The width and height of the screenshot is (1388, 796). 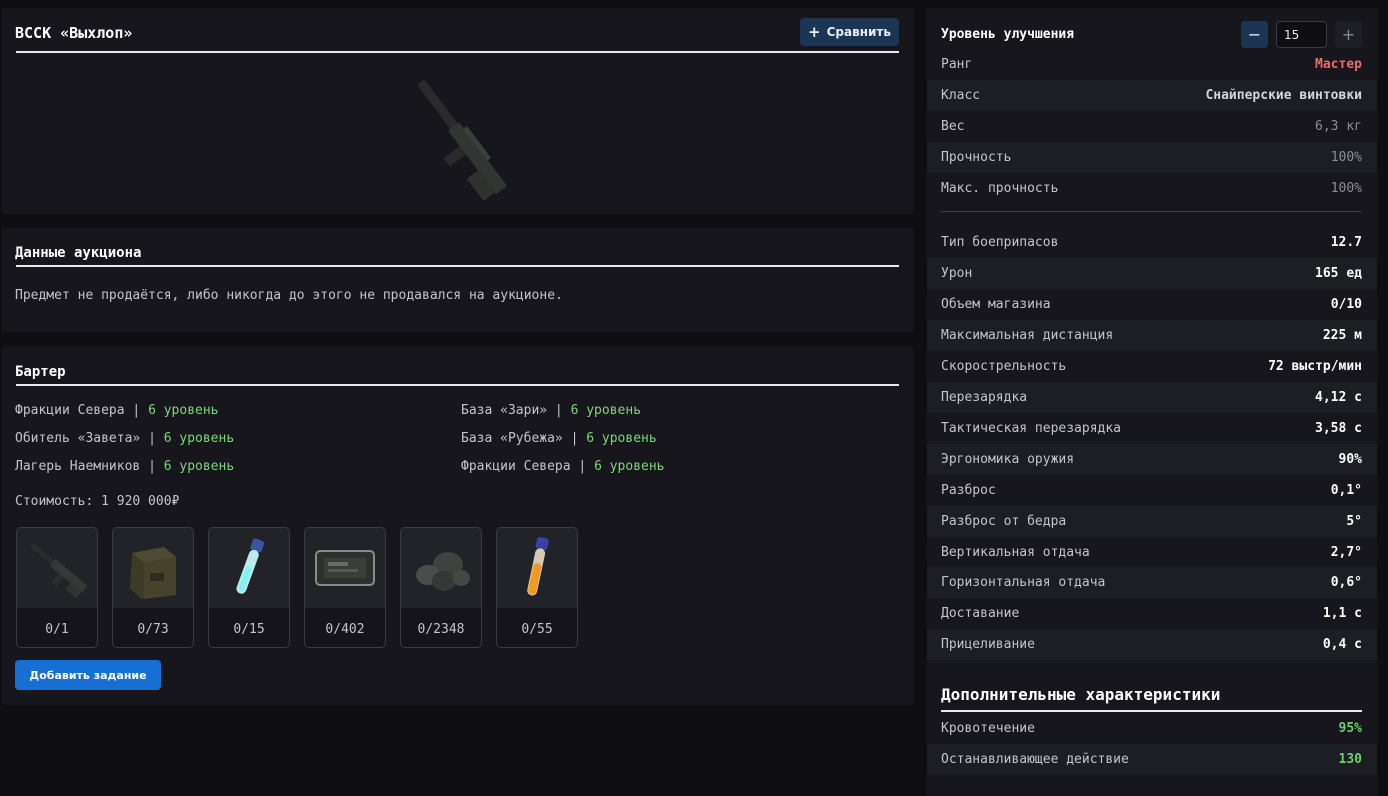 I want to click on barter-row: База «Зари» | 6 уровень, so click(x=563, y=416).